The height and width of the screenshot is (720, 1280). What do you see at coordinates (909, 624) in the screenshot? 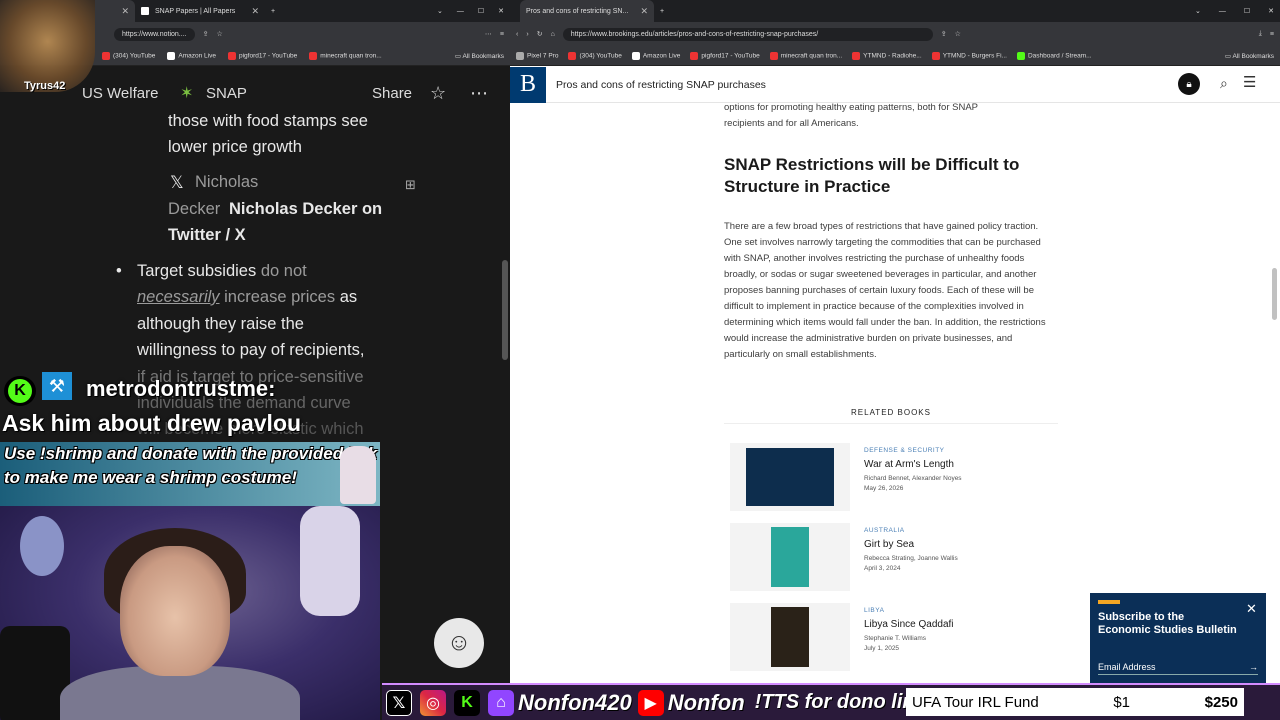
I see `book-title: Libya Since Qaddafi` at bounding box center [909, 624].